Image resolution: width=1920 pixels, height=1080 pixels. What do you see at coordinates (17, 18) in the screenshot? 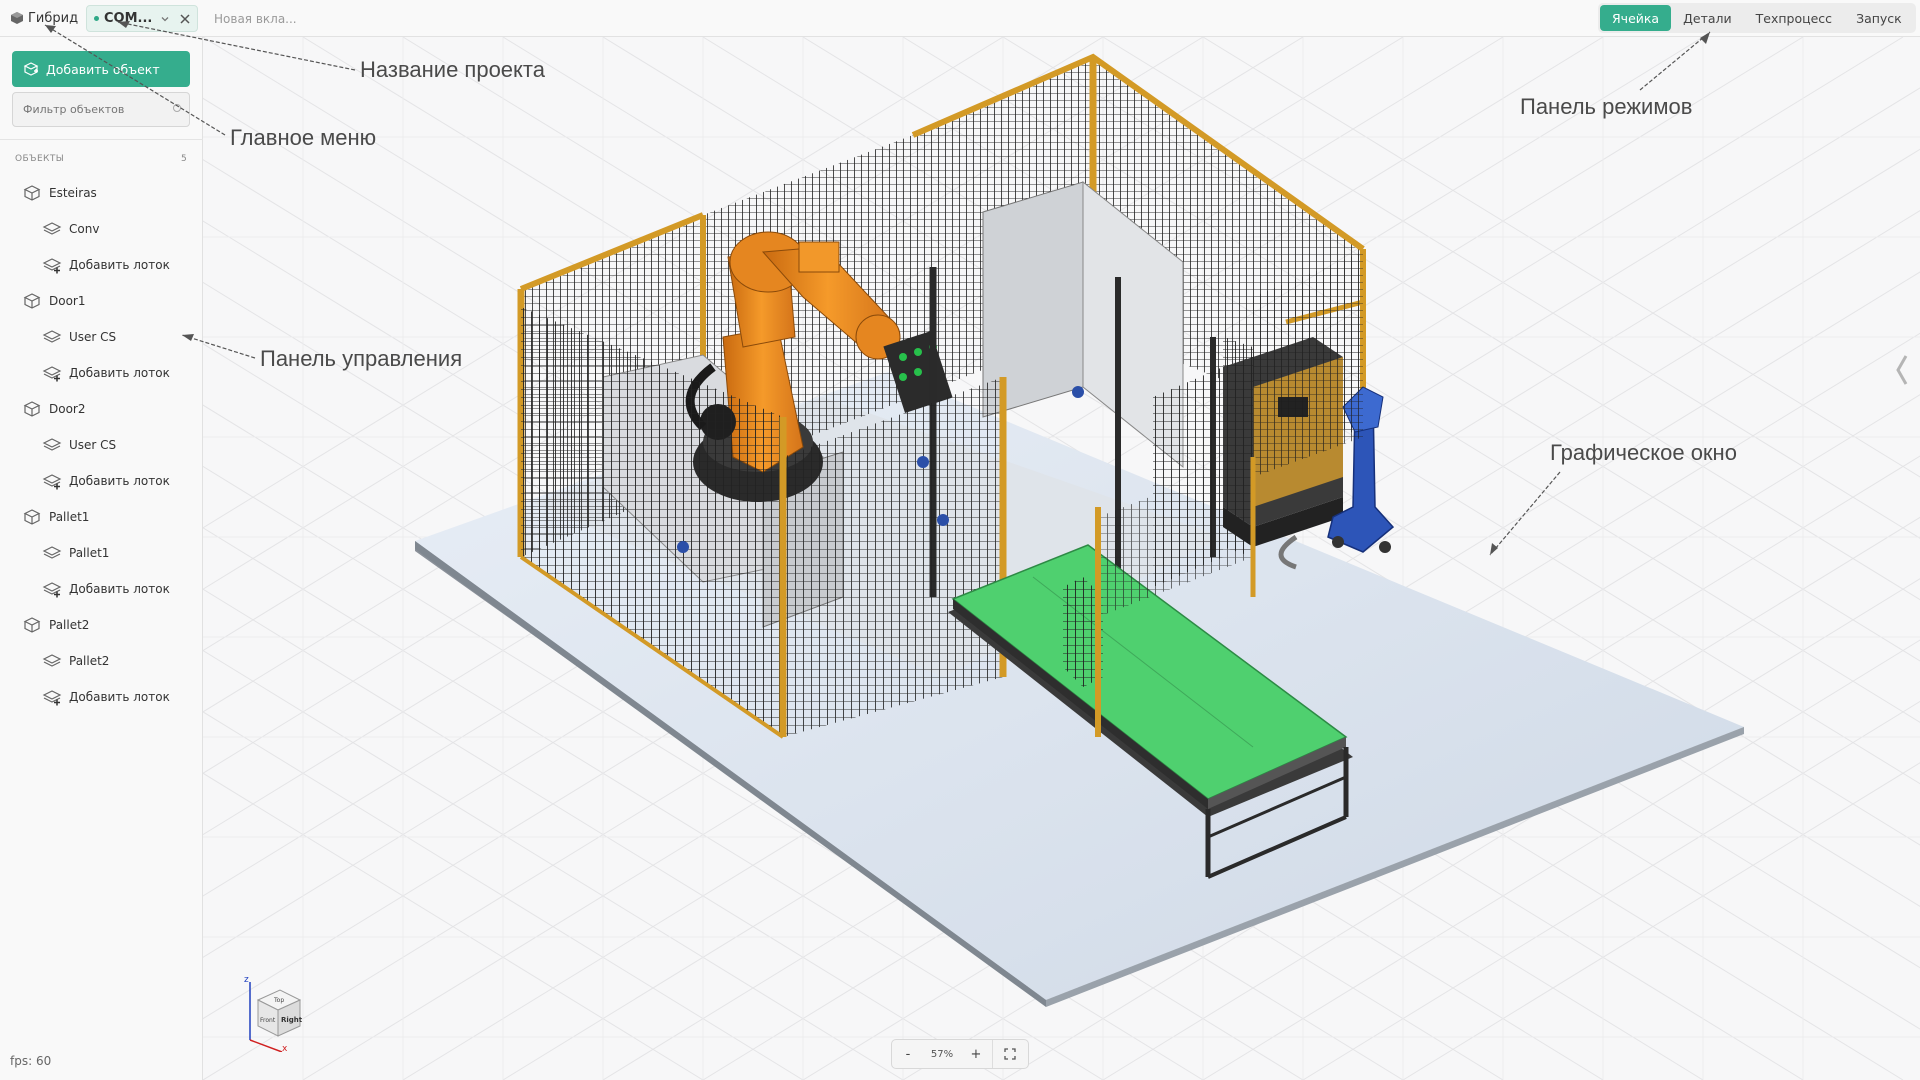
I see `app-logo-icon` at bounding box center [17, 18].